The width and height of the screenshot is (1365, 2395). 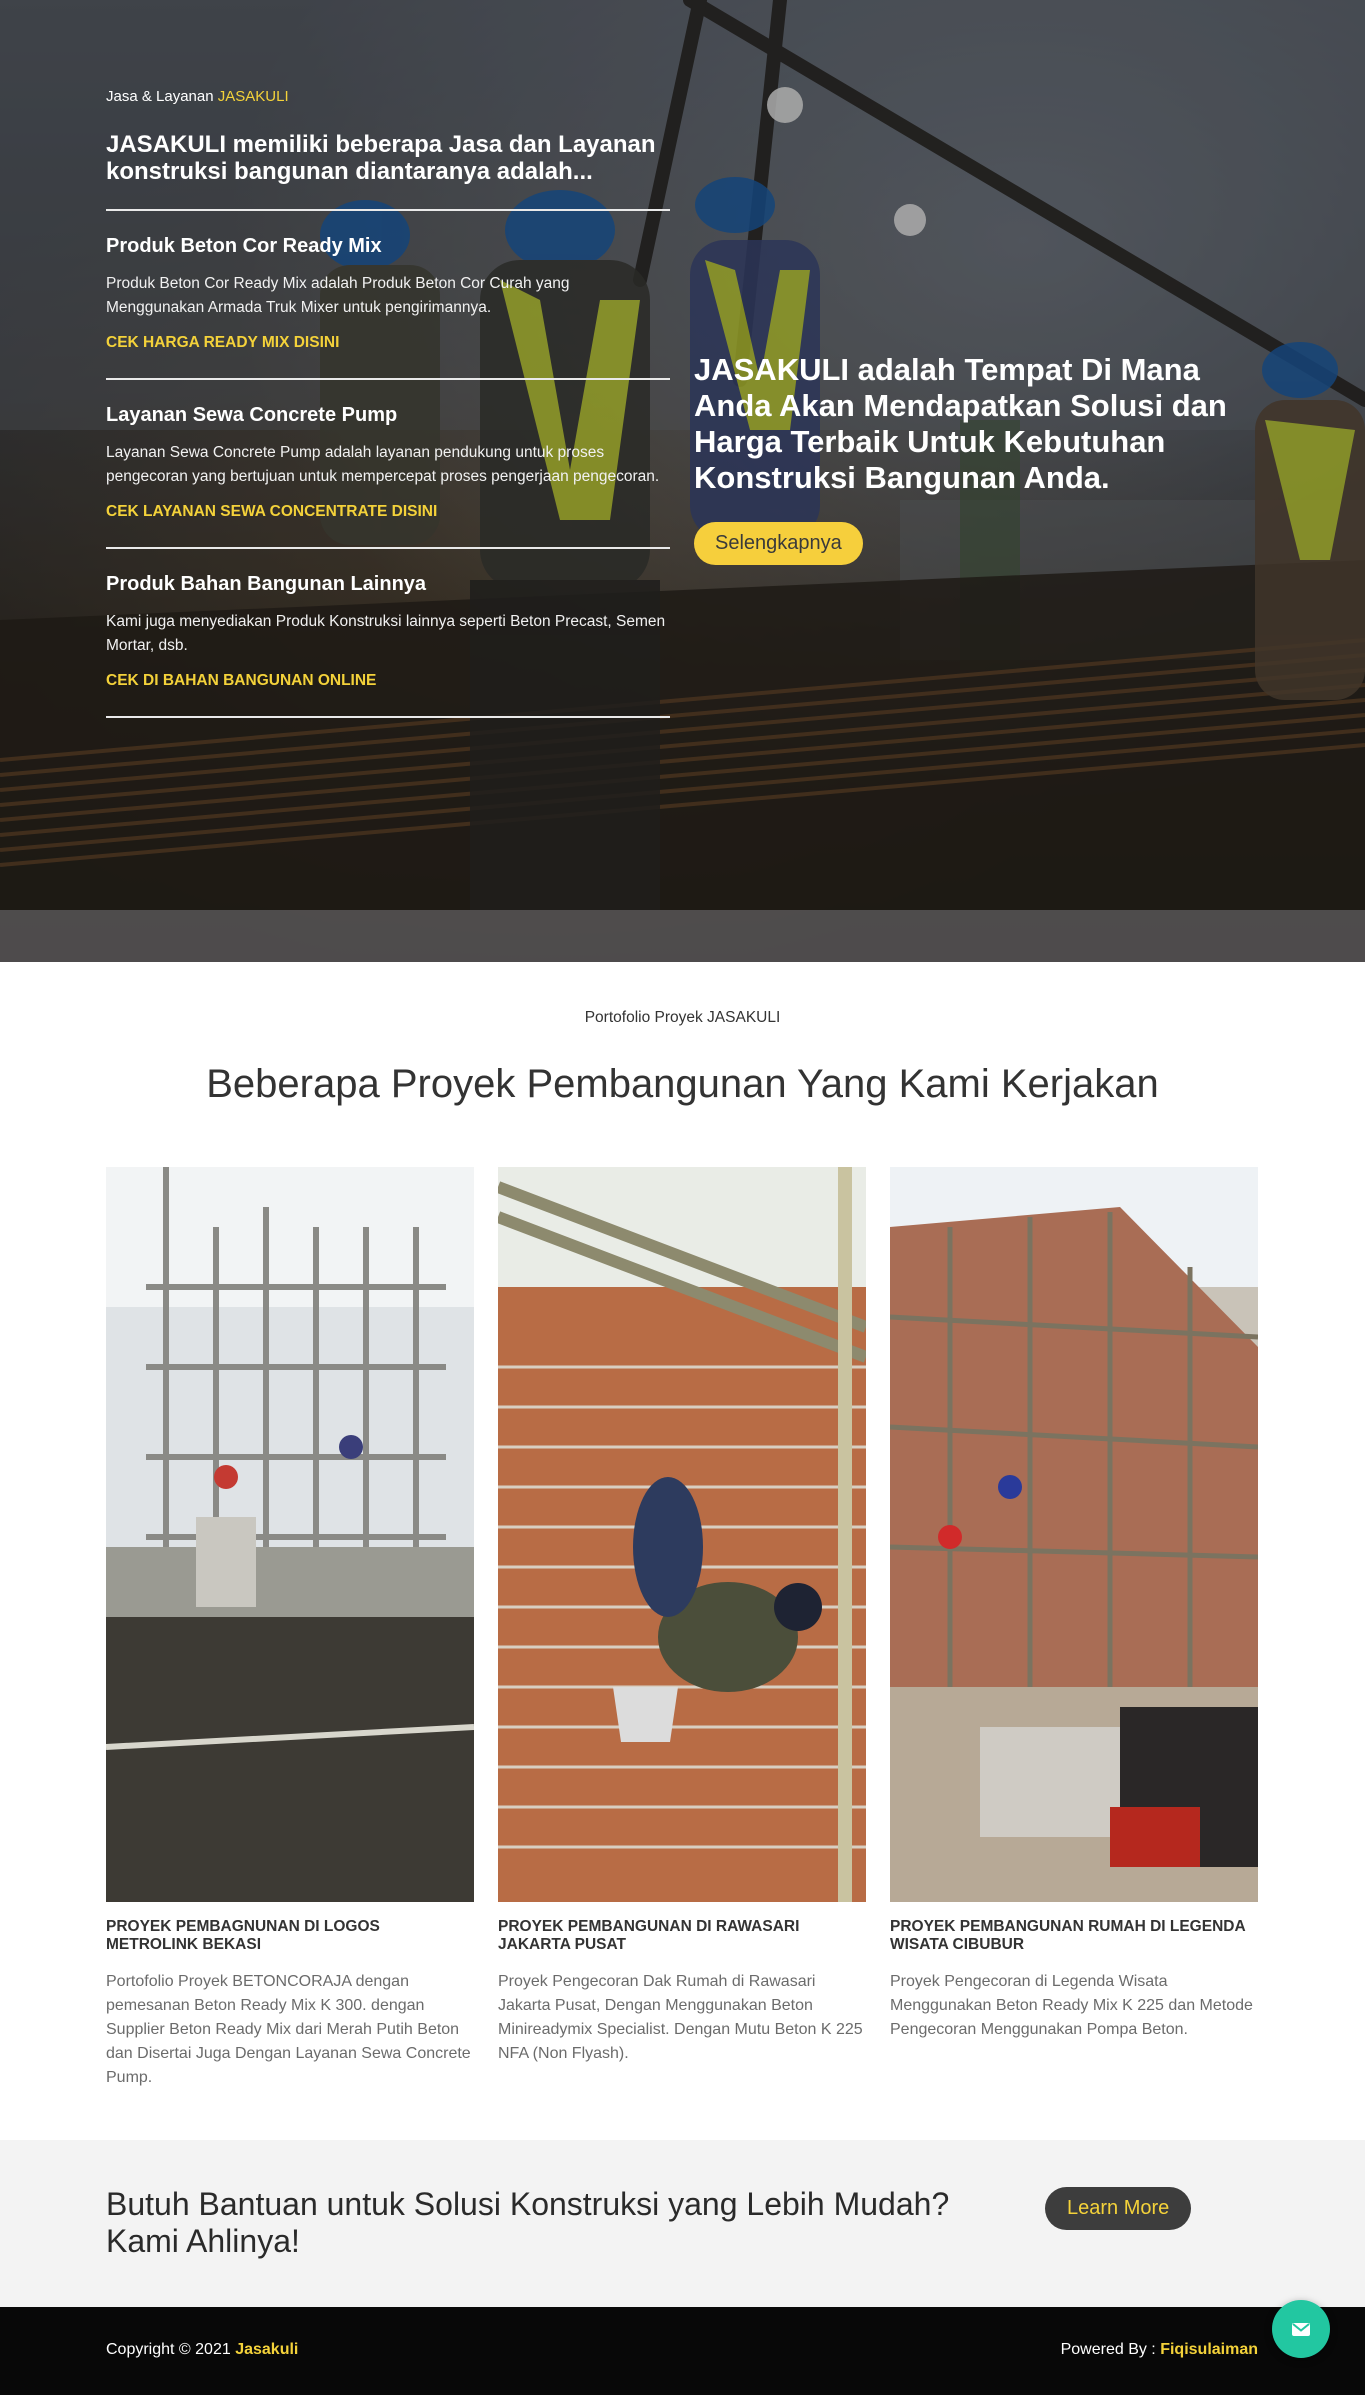 What do you see at coordinates (388, 96) in the screenshot?
I see `services-eyebrow: Jasa & Layanan JASAKULI` at bounding box center [388, 96].